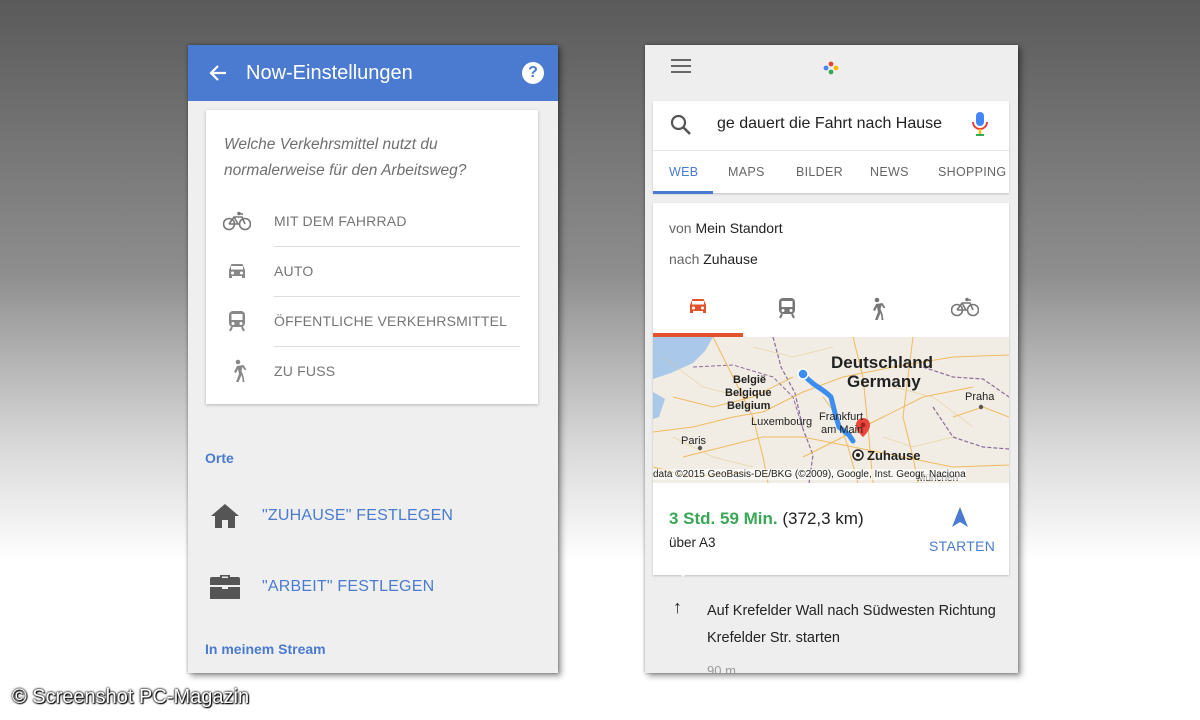 The height and width of the screenshot is (720, 1200). I want to click on route-origin: von Mein Standort, so click(726, 228).